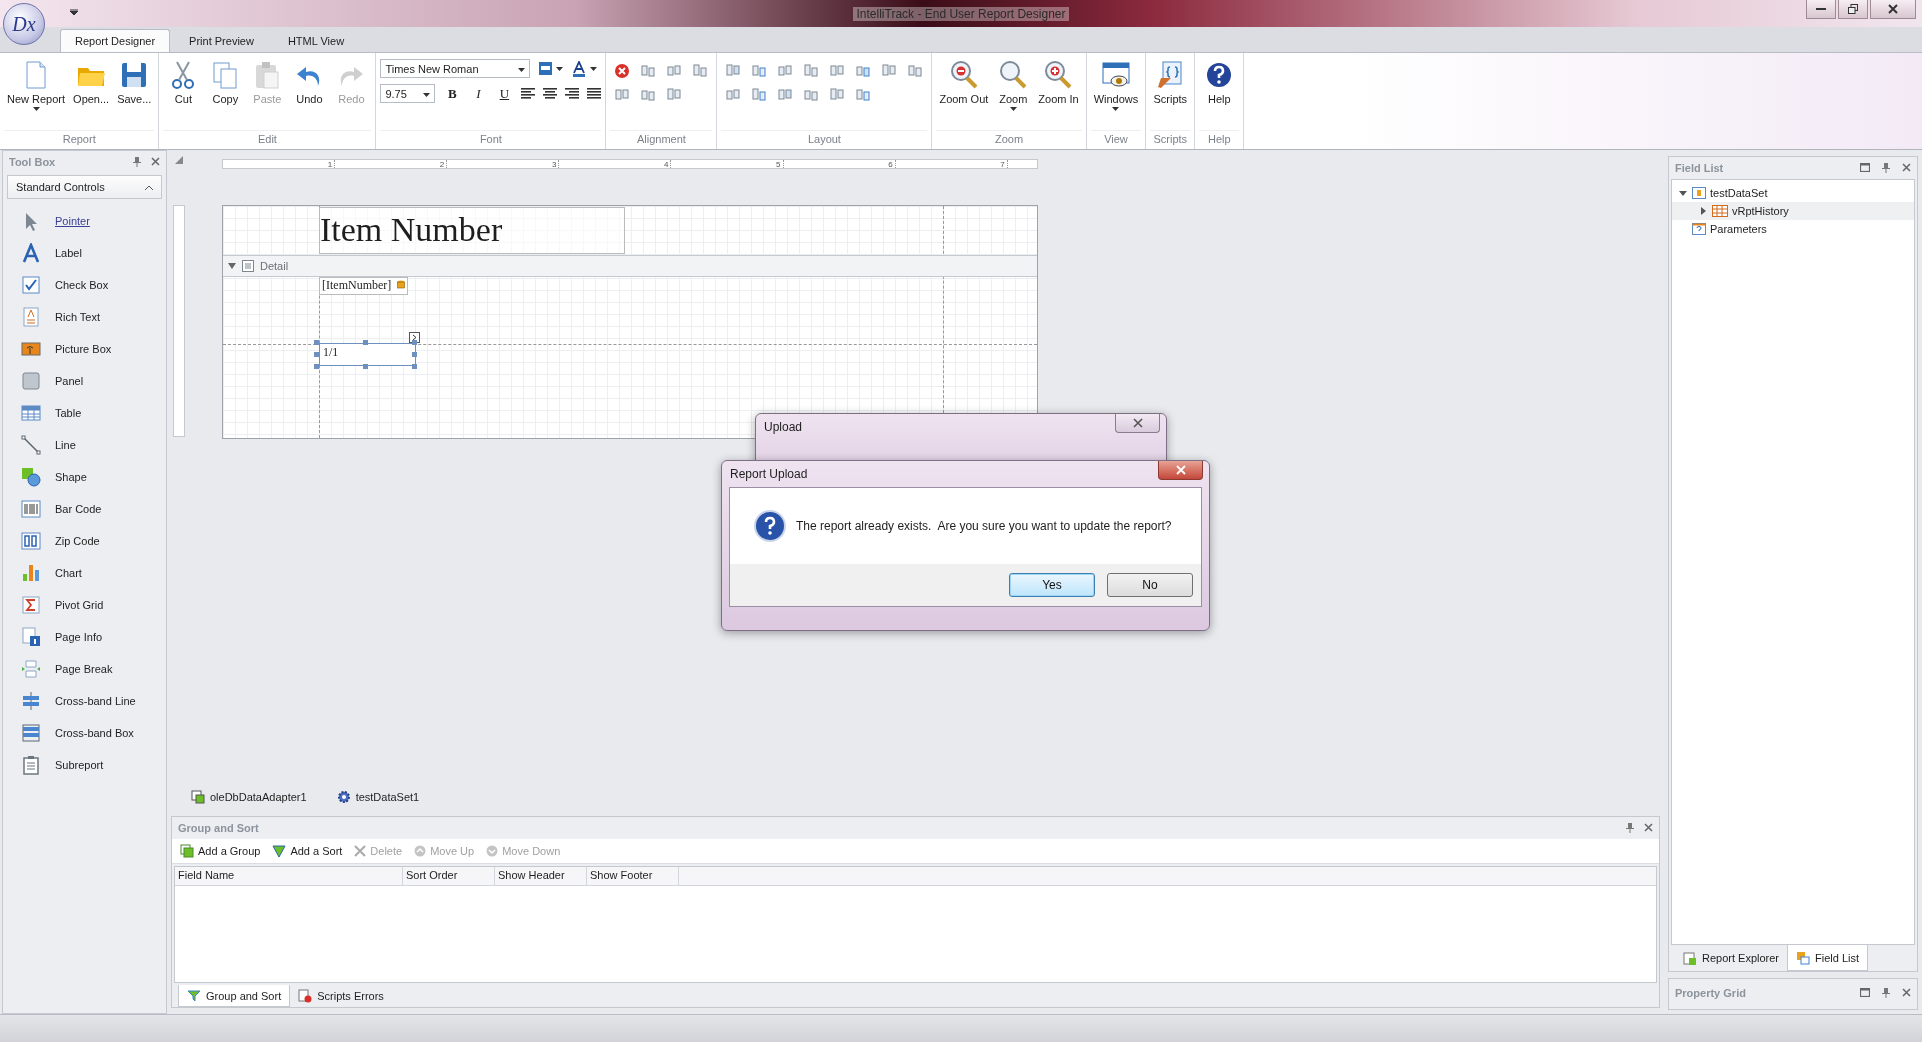  I want to click on ribbon-tab: Print Preview, so click(221, 40).